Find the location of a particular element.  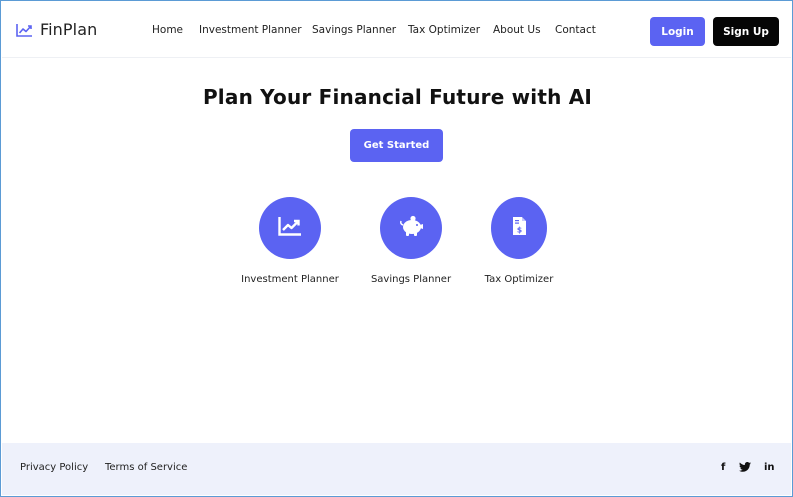

privacy-policy-link: Privacy Policy is located at coordinates (54, 467).